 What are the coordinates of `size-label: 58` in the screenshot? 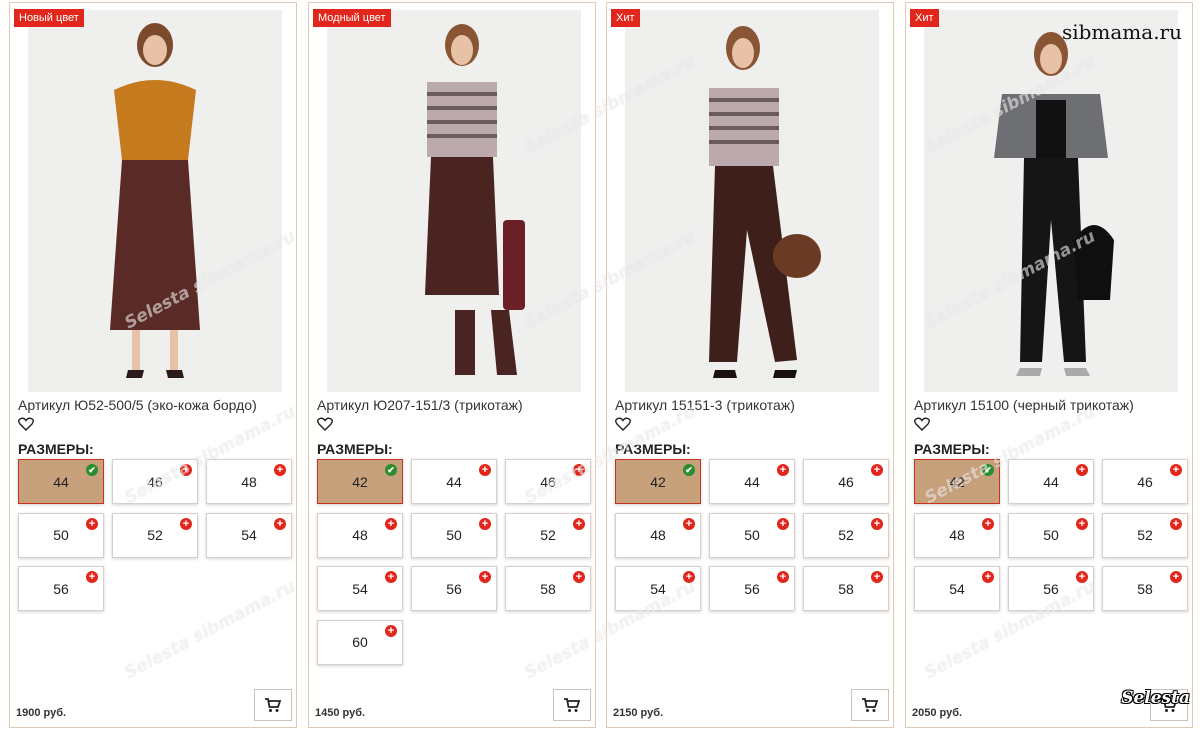 It's located at (548, 588).